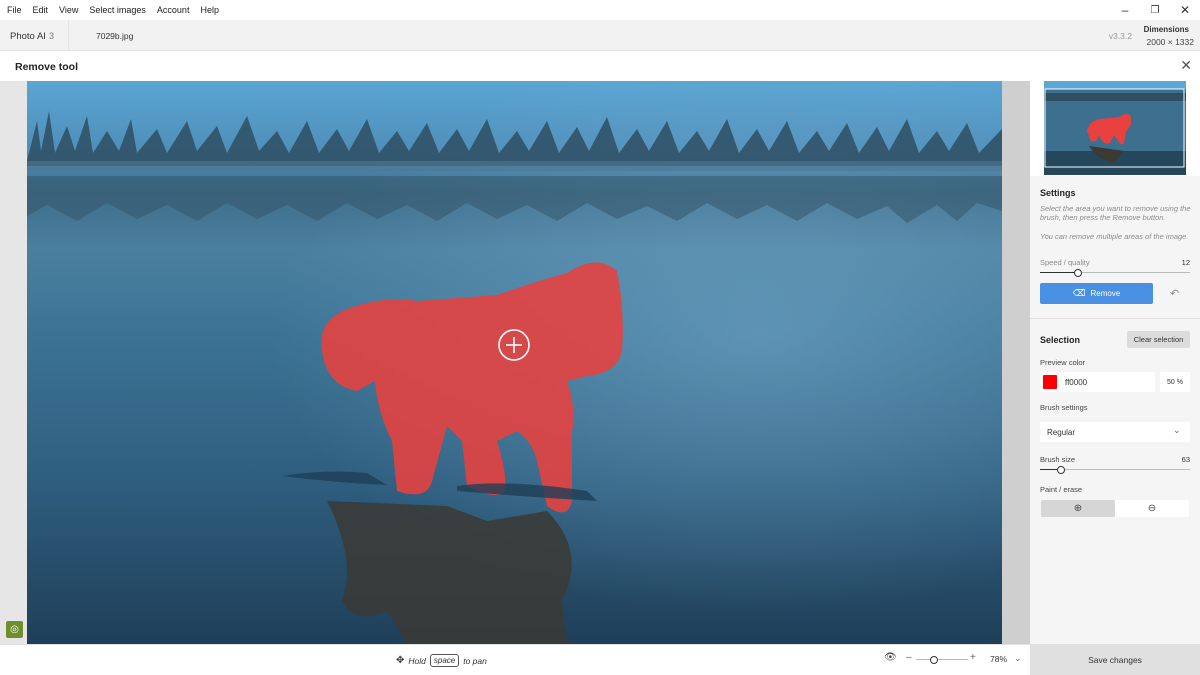 The width and height of the screenshot is (1200, 675). What do you see at coordinates (1018, 658) in the screenshot?
I see `zoom-dropdown-icon: ⌄` at bounding box center [1018, 658].